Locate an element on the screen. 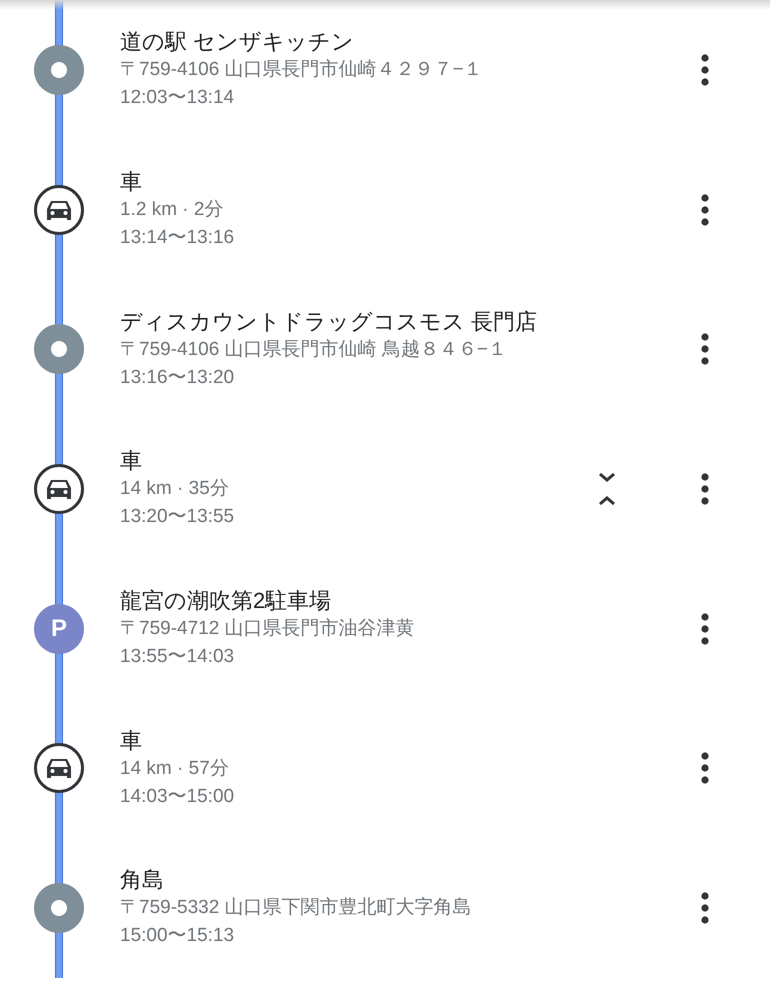 This screenshot has width=770, height=986. distance-duration: 14 km · 57分 is located at coordinates (175, 768).